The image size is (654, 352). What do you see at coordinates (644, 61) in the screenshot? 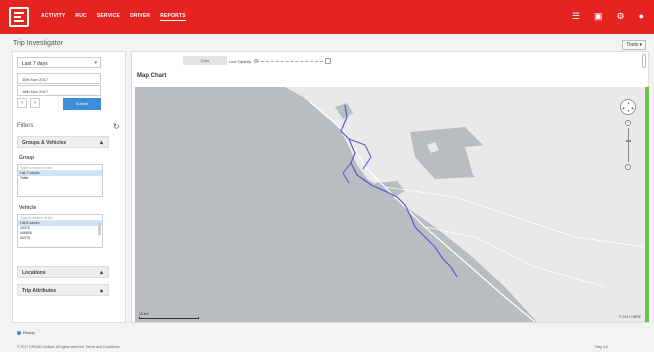
I see `panel-scrollbar` at bounding box center [644, 61].